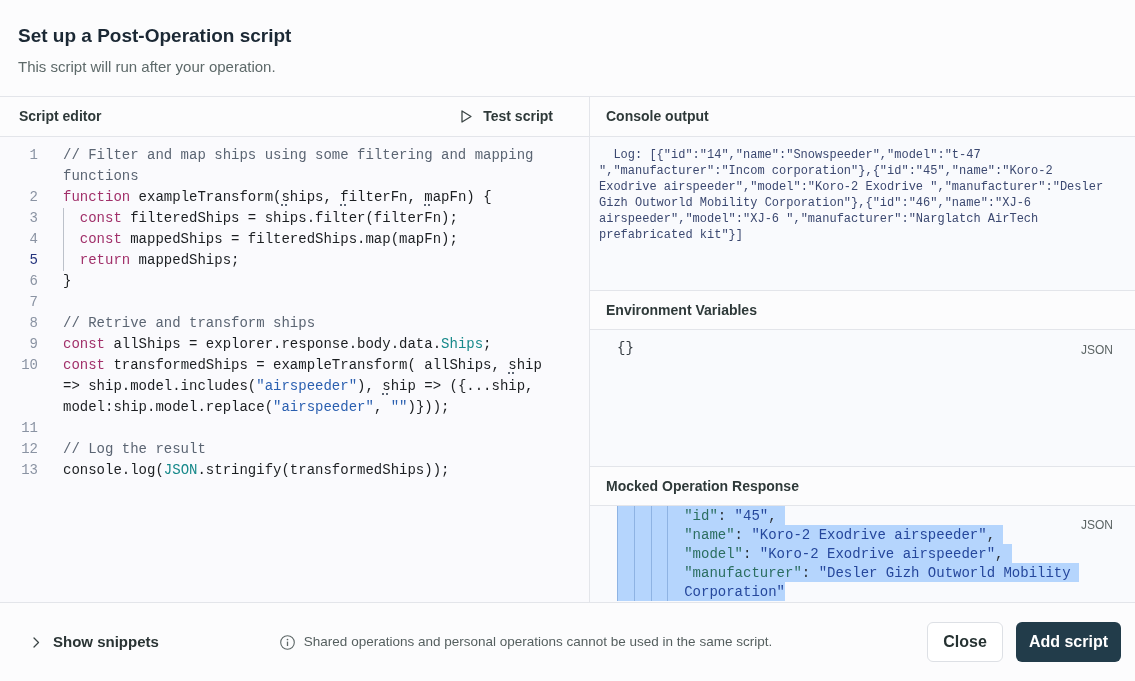  I want to click on code-line: // Log the result, so click(134, 449).